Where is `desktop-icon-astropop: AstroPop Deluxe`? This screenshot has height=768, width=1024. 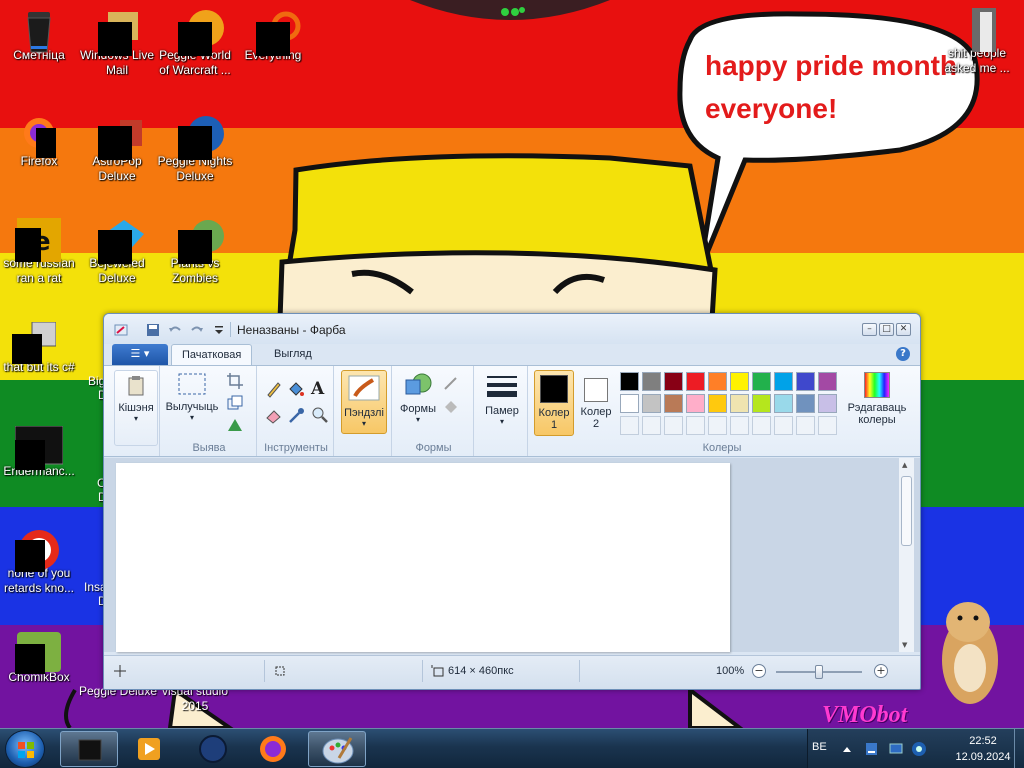 desktop-icon-astropop: AstroPop Deluxe is located at coordinates (117, 150).